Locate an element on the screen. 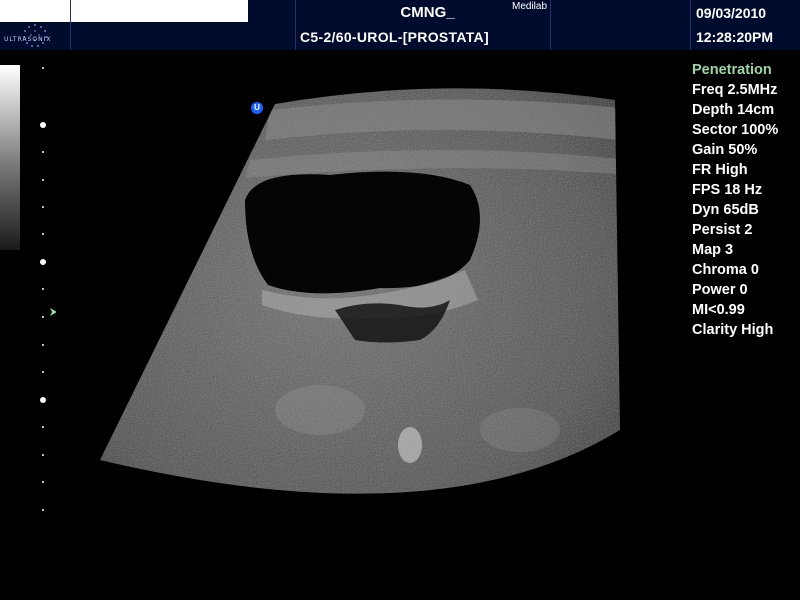 The width and height of the screenshot is (800, 600). param-depth: Depth 14cm is located at coordinates (735, 110).